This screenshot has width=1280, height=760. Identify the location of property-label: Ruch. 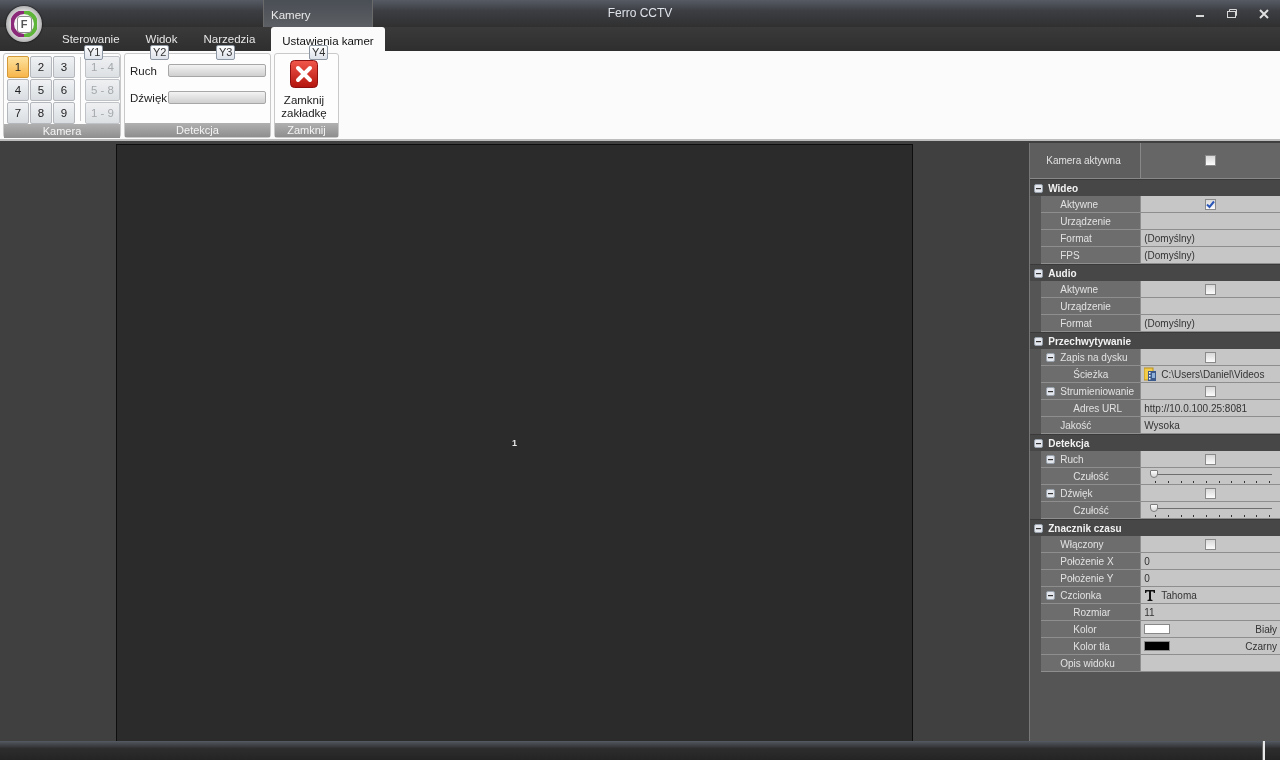
(1072, 459).